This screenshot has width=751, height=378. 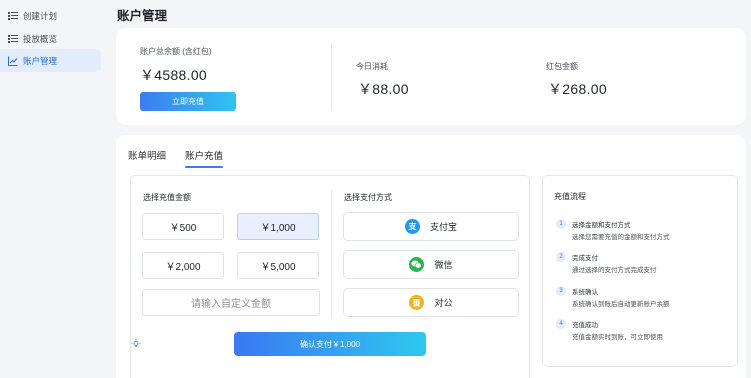 What do you see at coordinates (142, 16) in the screenshot?
I see `page-title: 账户管理` at bounding box center [142, 16].